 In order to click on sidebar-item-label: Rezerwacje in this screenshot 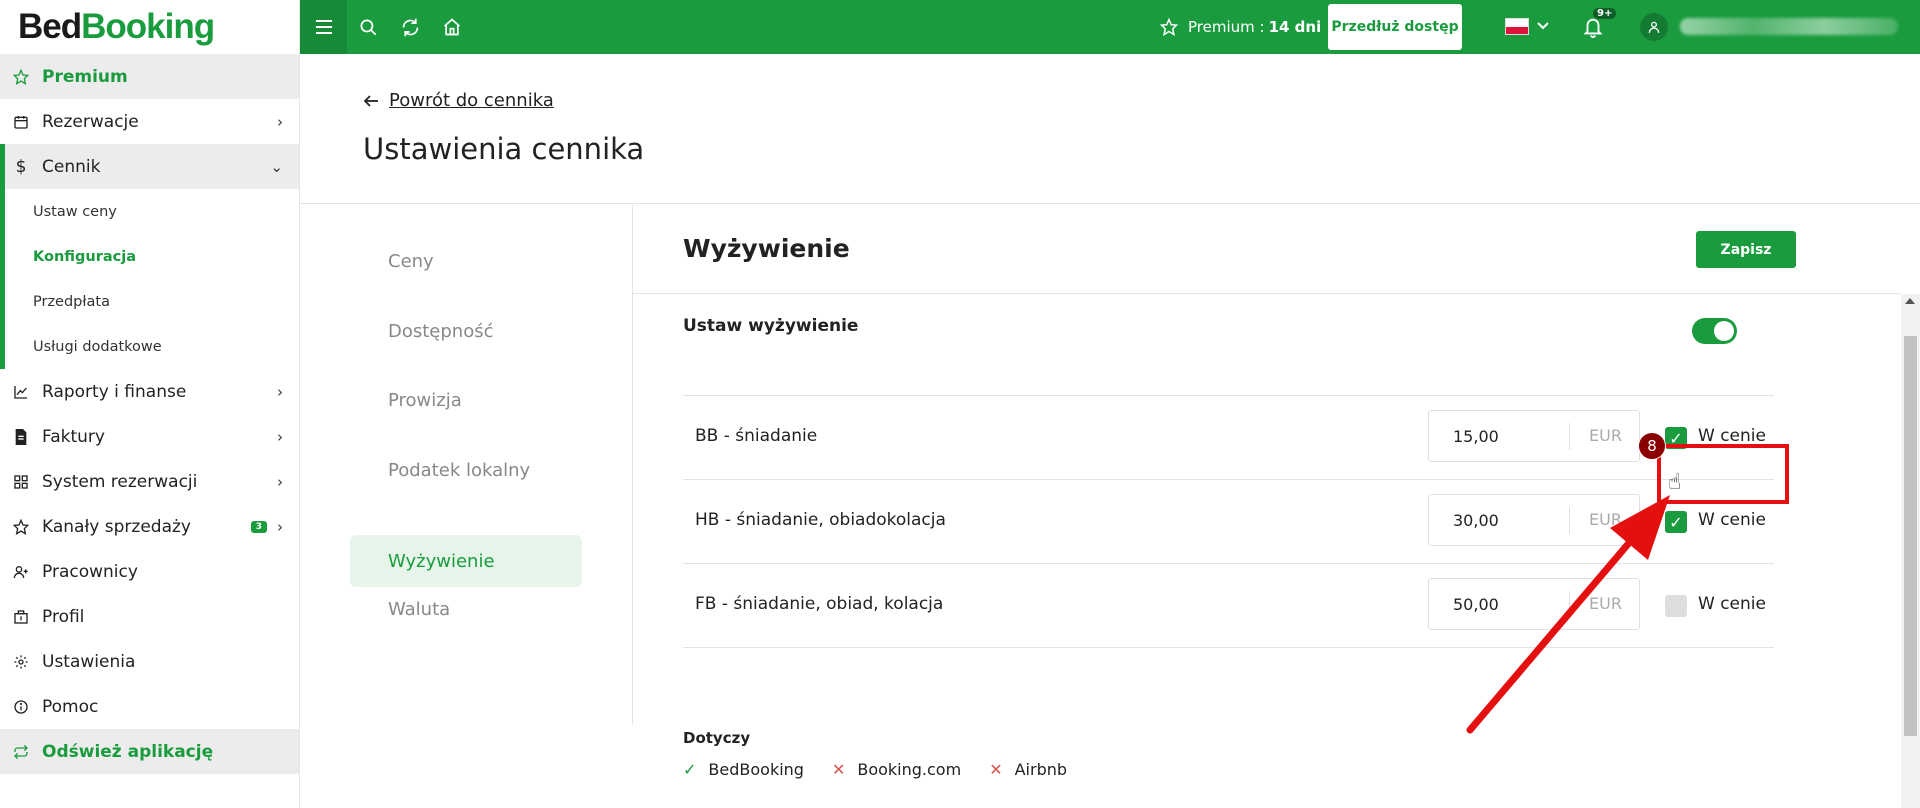, I will do `click(90, 121)`.